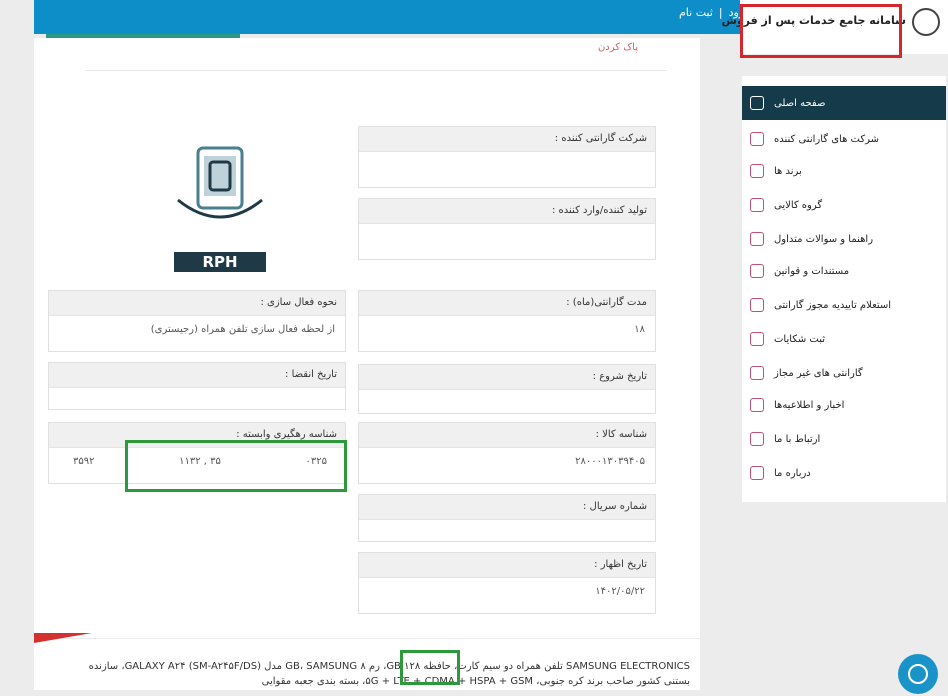  What do you see at coordinates (844, 205) in the screenshot?
I see `sidebar-item-product-groups: گروه کالایی` at bounding box center [844, 205].